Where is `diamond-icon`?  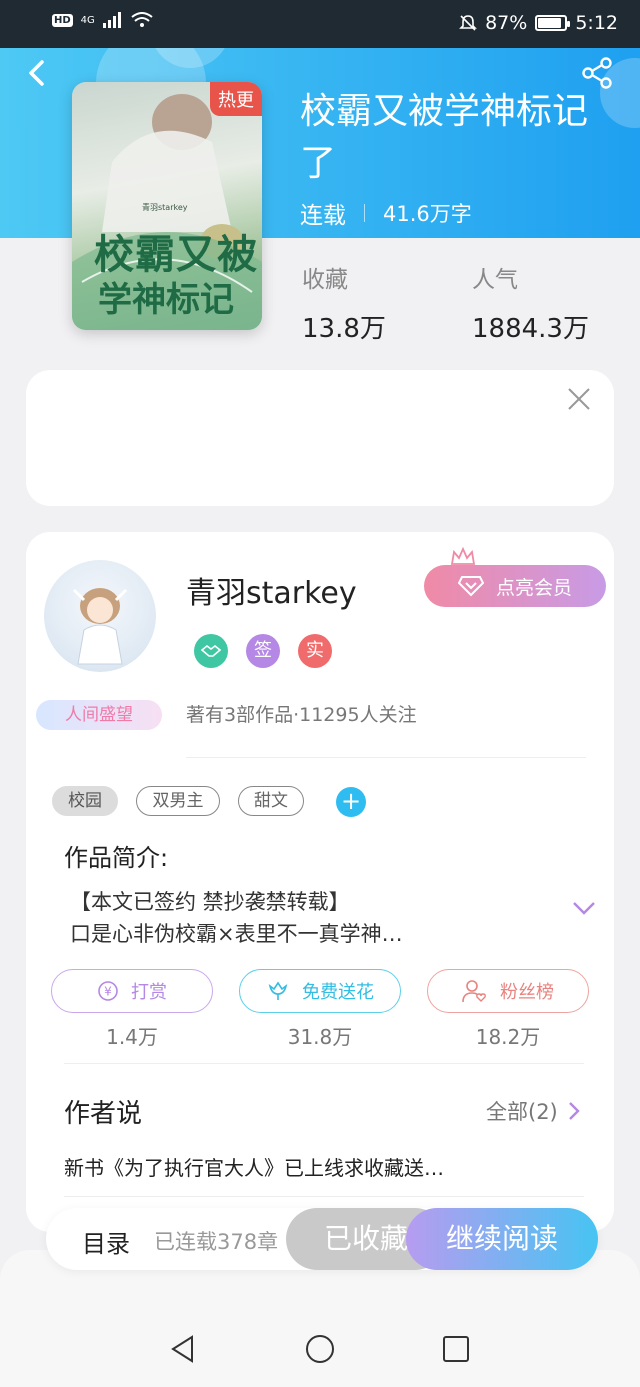 diamond-icon is located at coordinates (470, 586).